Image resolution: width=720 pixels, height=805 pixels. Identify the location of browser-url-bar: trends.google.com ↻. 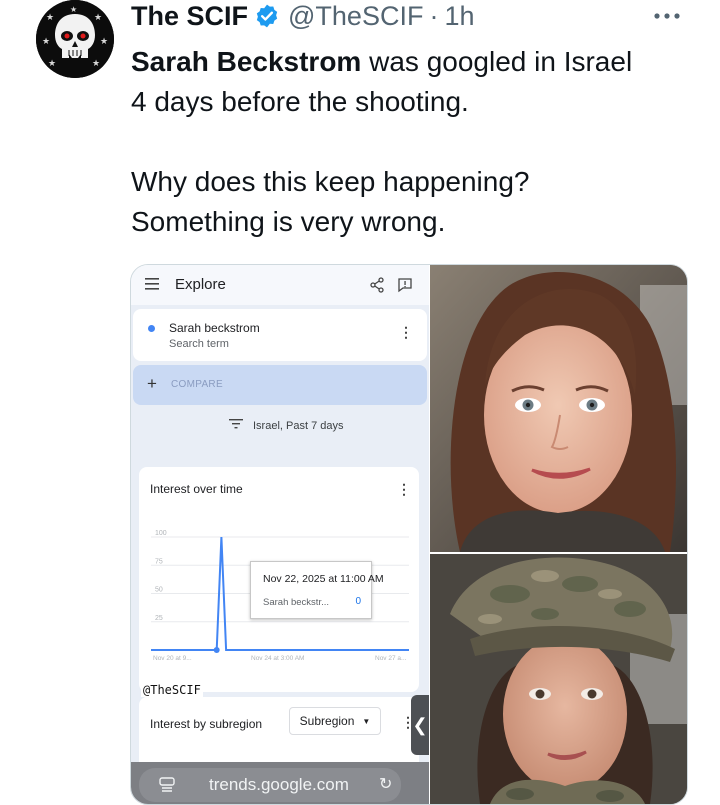
(280, 783).